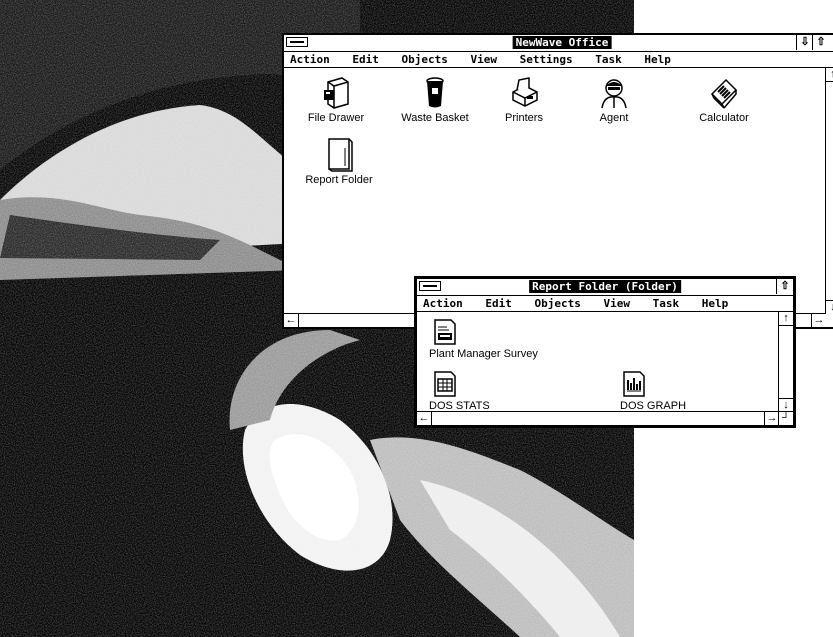  What do you see at coordinates (666, 303) in the screenshot?
I see `folder-menu-task: Task` at bounding box center [666, 303].